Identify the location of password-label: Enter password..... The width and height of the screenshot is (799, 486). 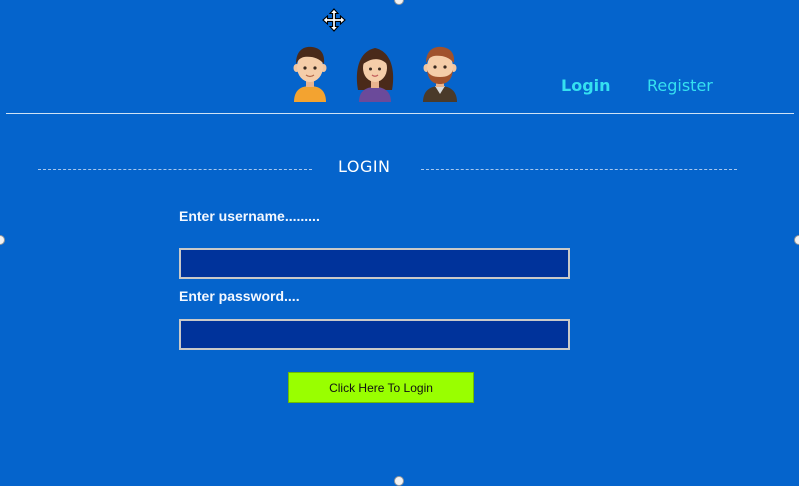
(239, 296).